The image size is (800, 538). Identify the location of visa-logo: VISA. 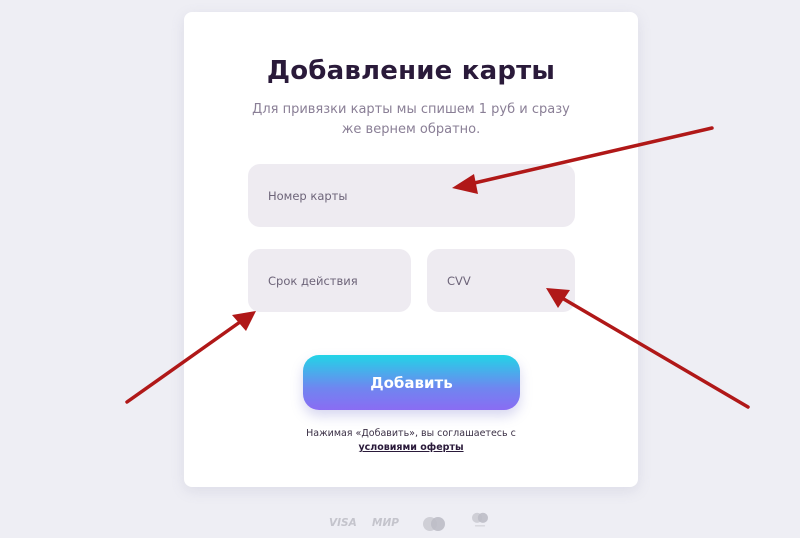
(343, 523).